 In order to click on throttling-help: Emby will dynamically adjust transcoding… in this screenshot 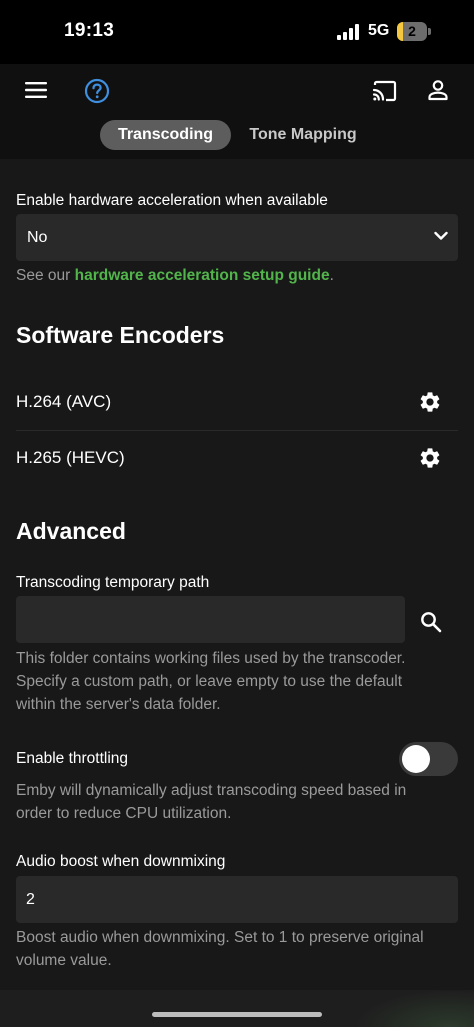, I will do `click(211, 802)`.